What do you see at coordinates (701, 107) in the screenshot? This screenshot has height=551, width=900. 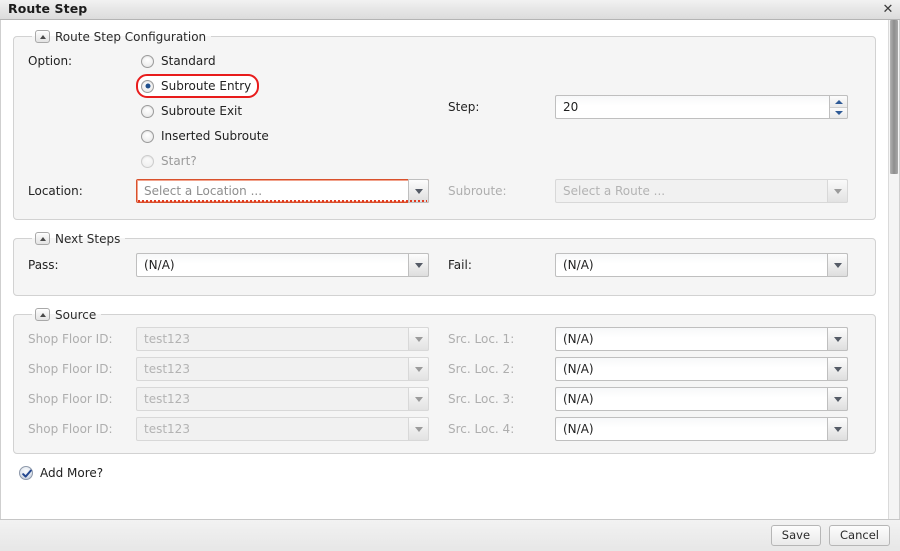 I see `step-input: 20` at bounding box center [701, 107].